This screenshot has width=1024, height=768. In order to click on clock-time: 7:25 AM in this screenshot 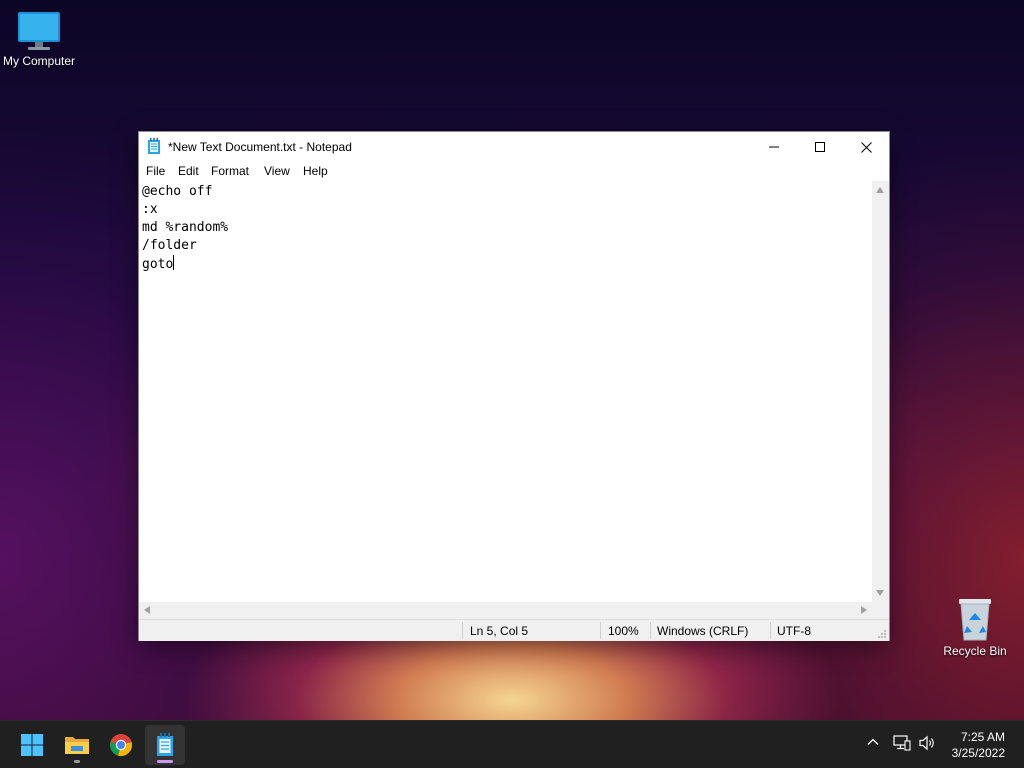, I will do `click(982, 737)`.